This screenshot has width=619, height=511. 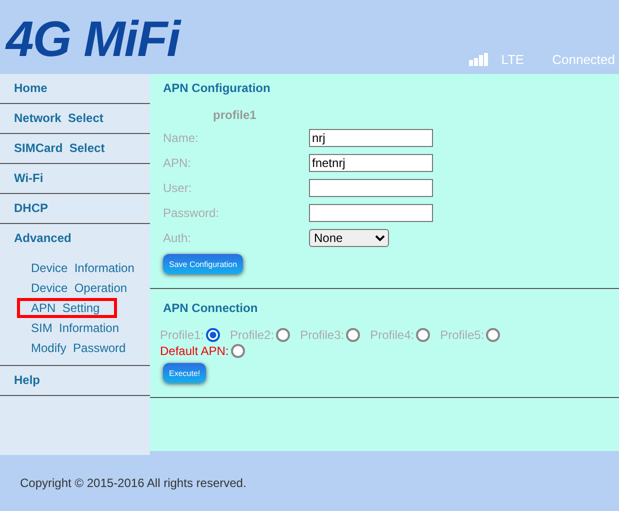 I want to click on sidebar-item: DHCP, so click(x=75, y=208).